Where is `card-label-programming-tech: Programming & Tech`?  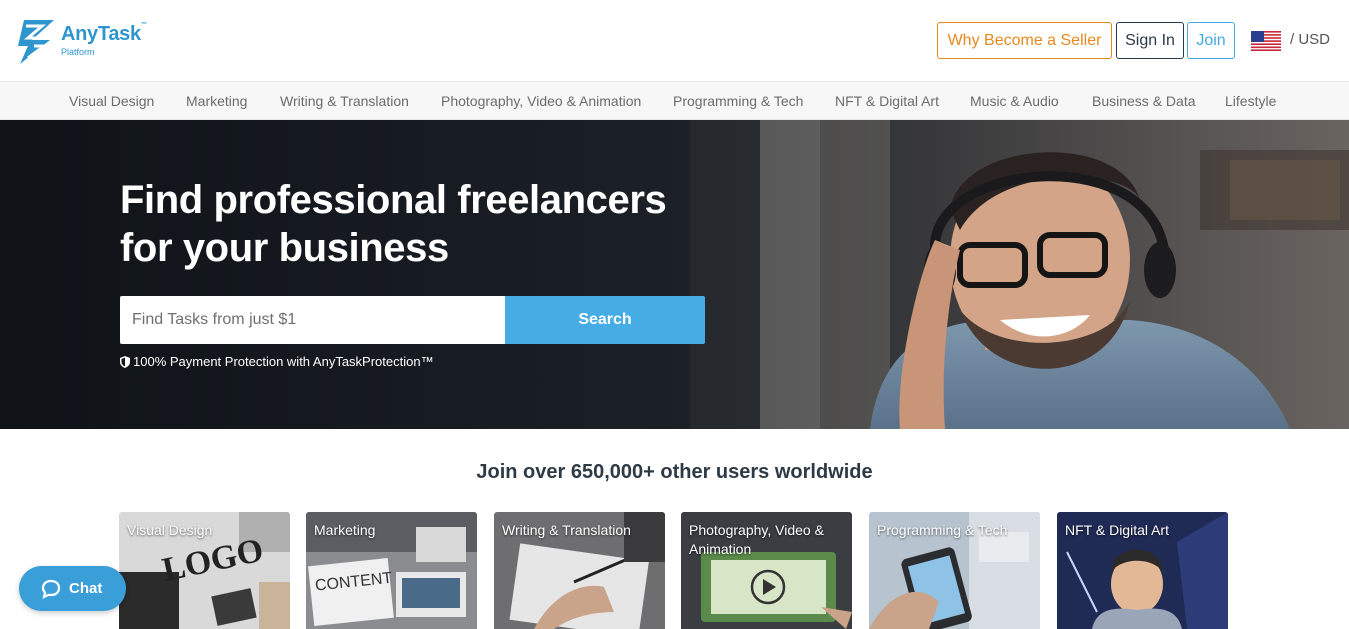
card-label-programming-tech: Programming & Tech is located at coordinates (942, 530).